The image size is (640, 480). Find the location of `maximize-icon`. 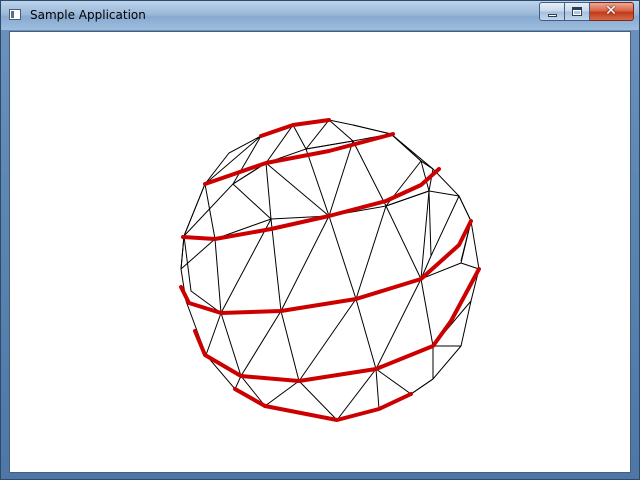

maximize-icon is located at coordinates (577, 11).